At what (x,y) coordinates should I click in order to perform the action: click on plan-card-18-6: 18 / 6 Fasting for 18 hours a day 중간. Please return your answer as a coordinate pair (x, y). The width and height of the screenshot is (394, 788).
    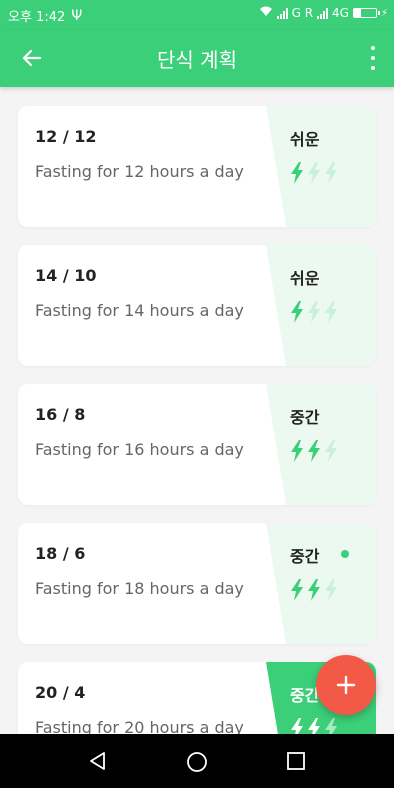
    Looking at the image, I should click on (197, 583).